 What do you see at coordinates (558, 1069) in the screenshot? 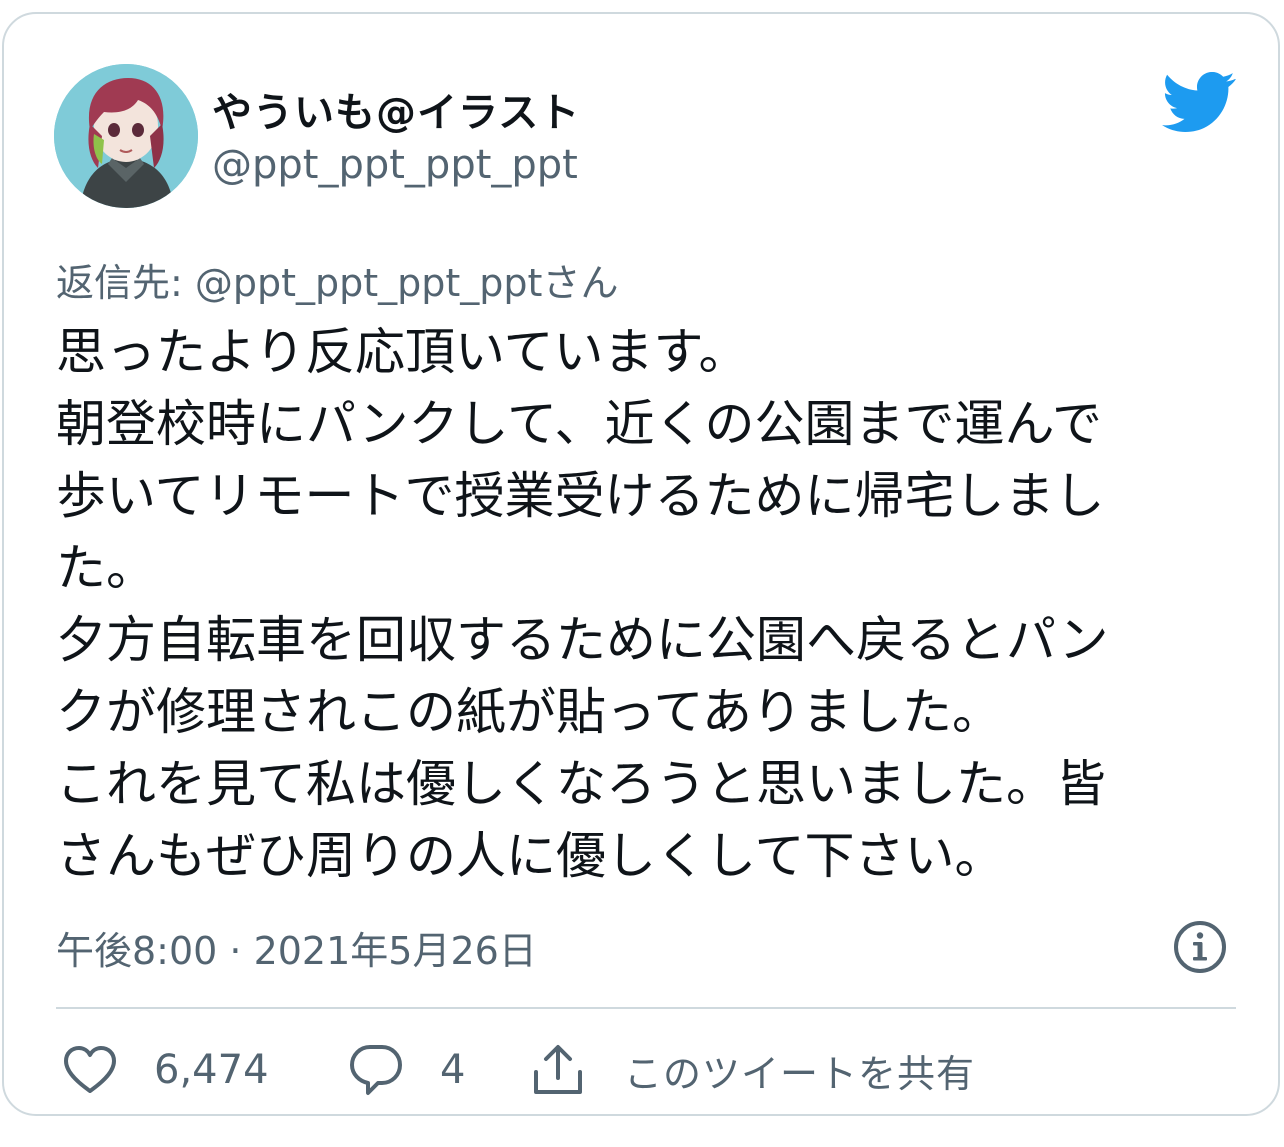
I see `share-icon` at bounding box center [558, 1069].